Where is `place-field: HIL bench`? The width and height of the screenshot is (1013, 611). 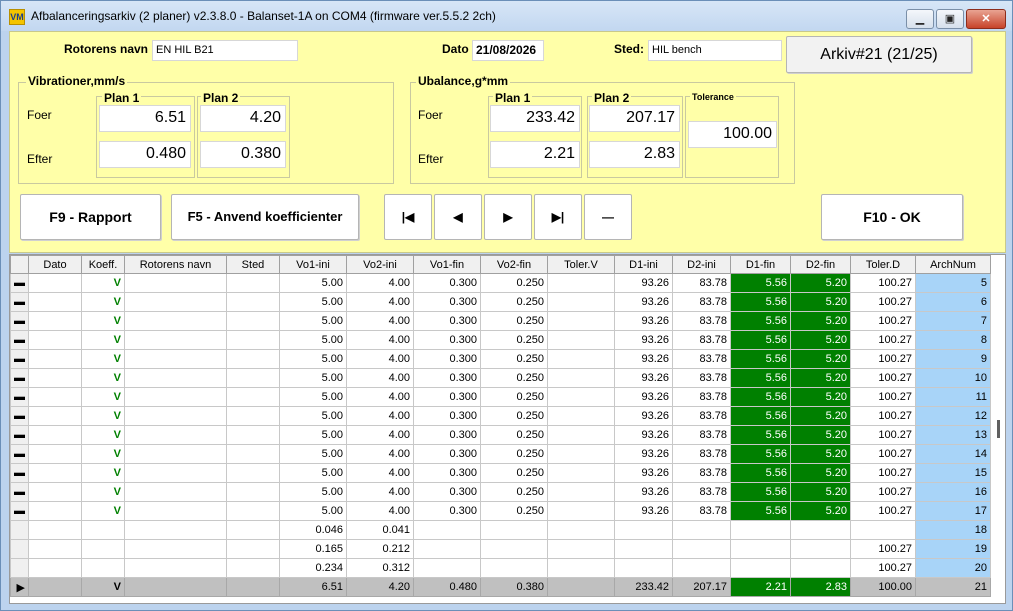
place-field: HIL bench is located at coordinates (715, 50).